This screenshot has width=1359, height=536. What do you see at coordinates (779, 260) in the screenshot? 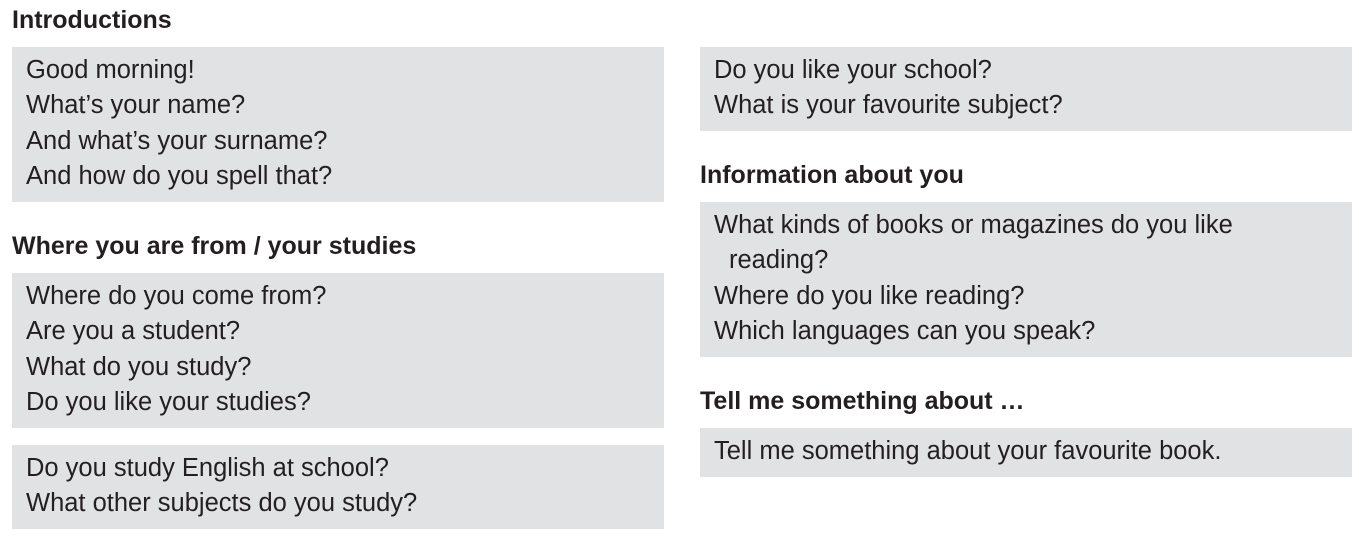
I see `question-line-continuation: reading?` at bounding box center [779, 260].